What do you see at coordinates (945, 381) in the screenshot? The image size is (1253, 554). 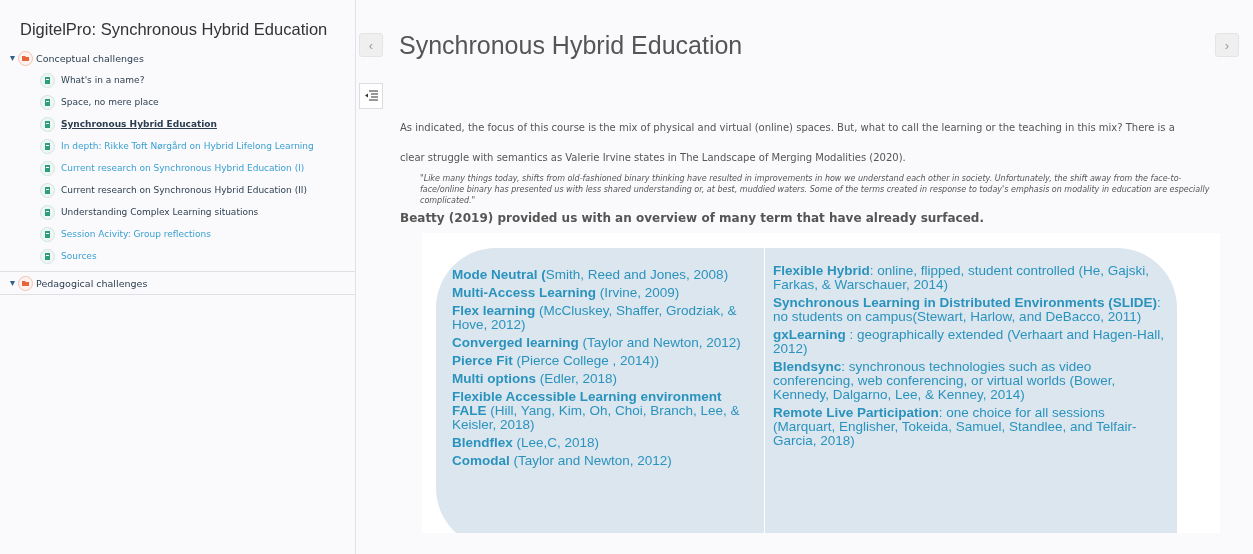 I see `term-entry: Blendsync: synchronous technologies such as video conferencing, web conferencing, or virtual worlds (Bower, Kennedy, Dalgarno, Lee, & Kenney, 2014)` at bounding box center [945, 381].